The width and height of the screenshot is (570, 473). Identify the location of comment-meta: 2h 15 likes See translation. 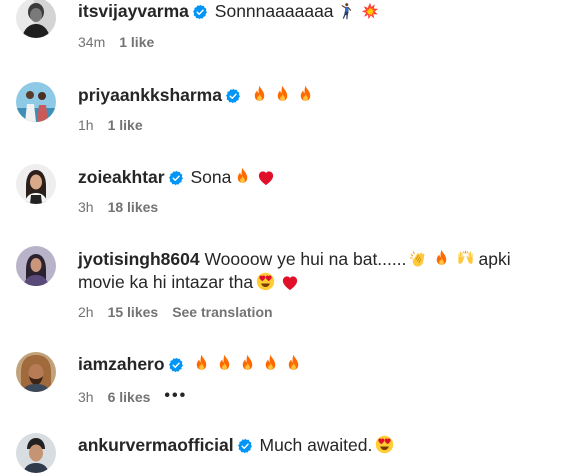
(182, 312).